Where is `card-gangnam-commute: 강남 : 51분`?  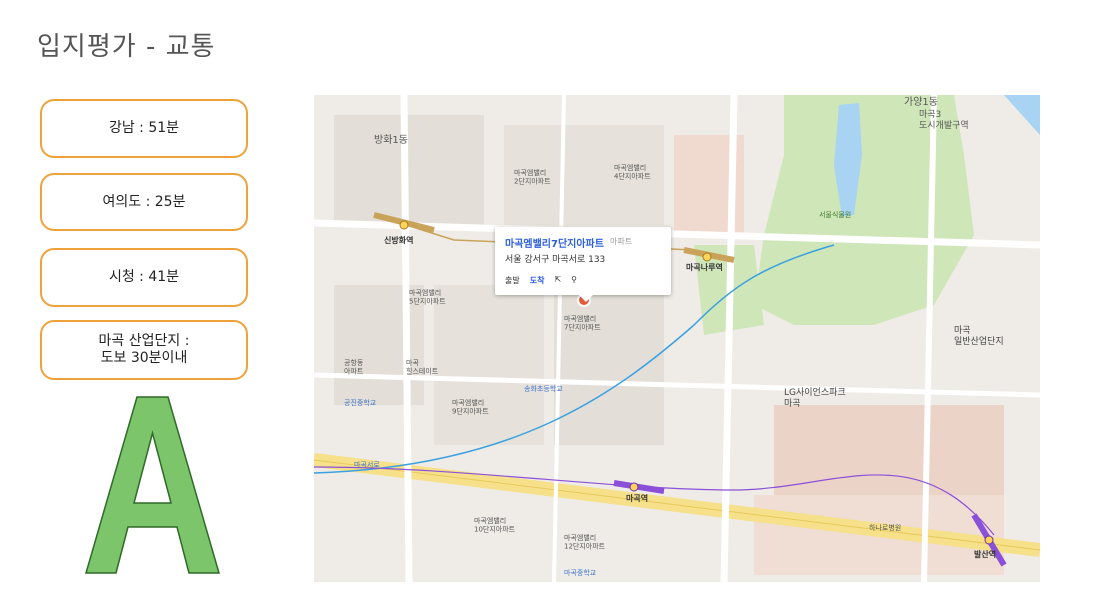 card-gangnam-commute: 강남 : 51분 is located at coordinates (144, 128).